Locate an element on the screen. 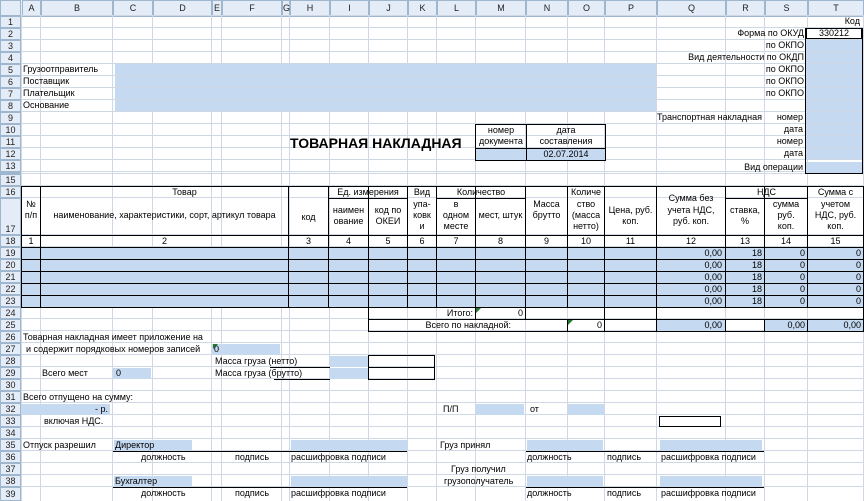  data-row-2-sum: 0,00 is located at coordinates (689, 265).